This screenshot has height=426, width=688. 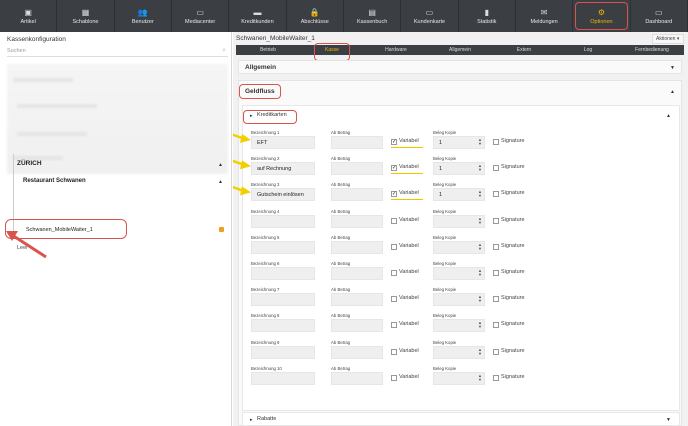 What do you see at coordinates (143, 16) in the screenshot?
I see `nav-item-benutzer: 👥 Benutzer` at bounding box center [143, 16].